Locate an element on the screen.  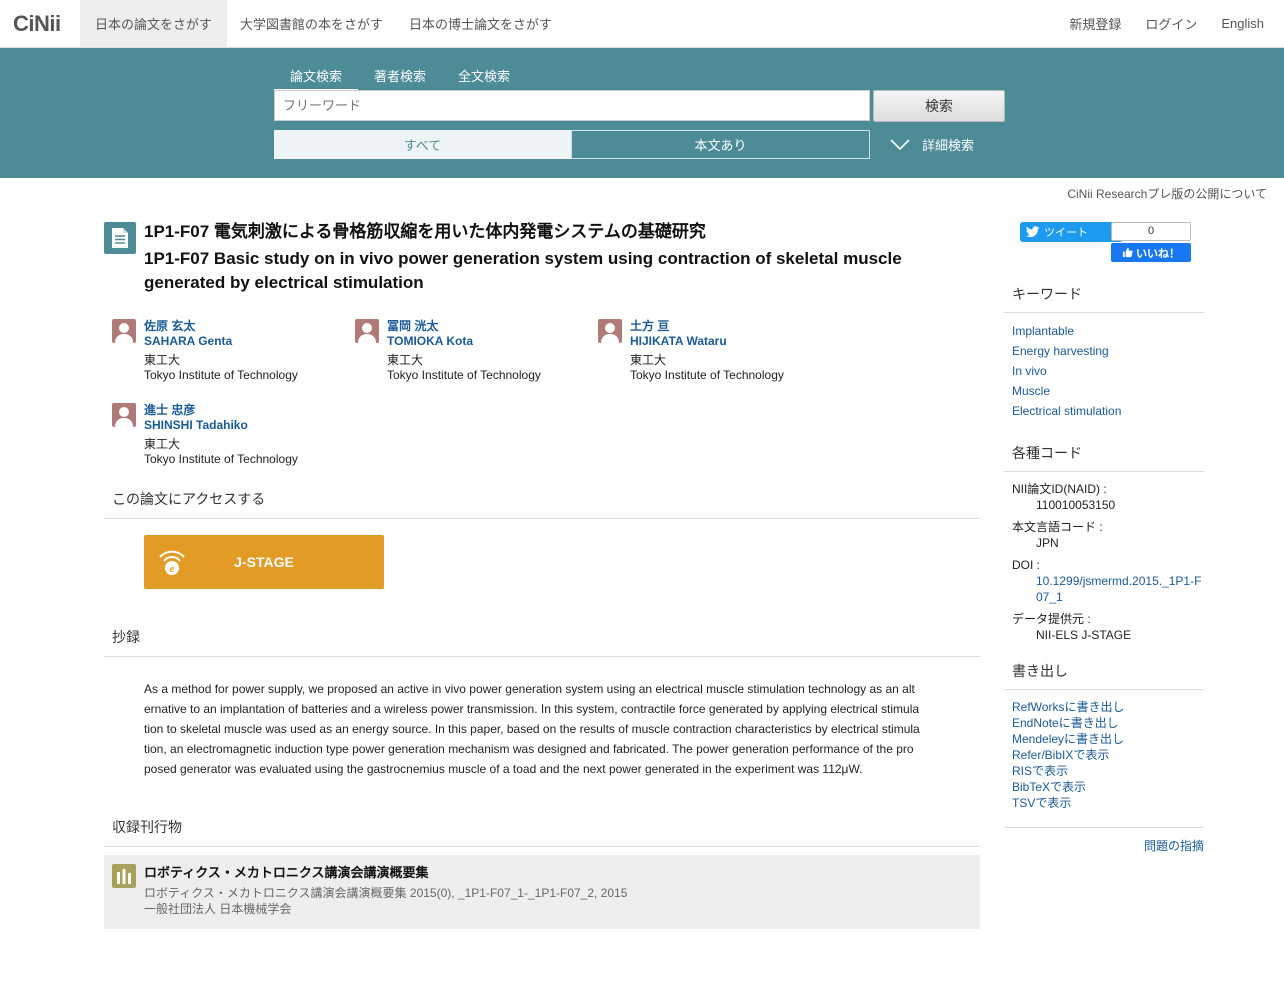
naid-label: NII論文ID(NAID) : is located at coordinates (1059, 489).